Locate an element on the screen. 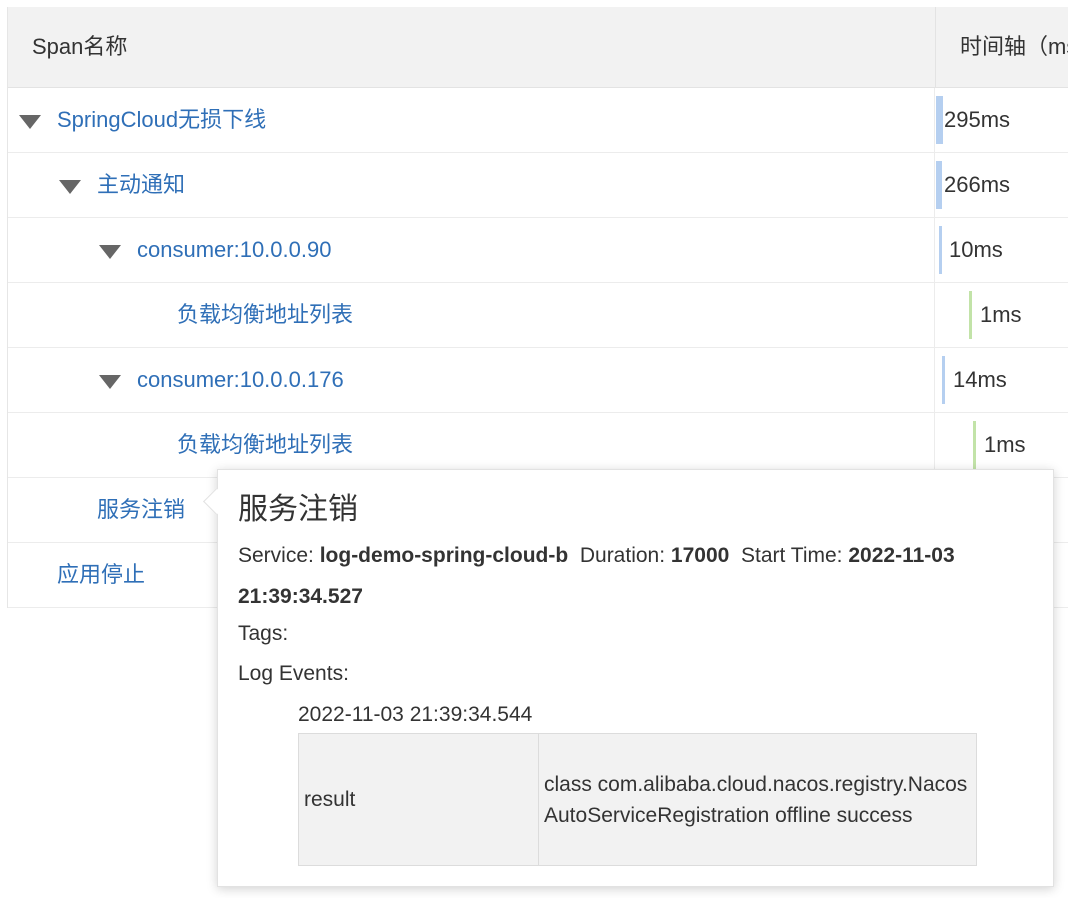  span-duration: 295ms is located at coordinates (977, 119).